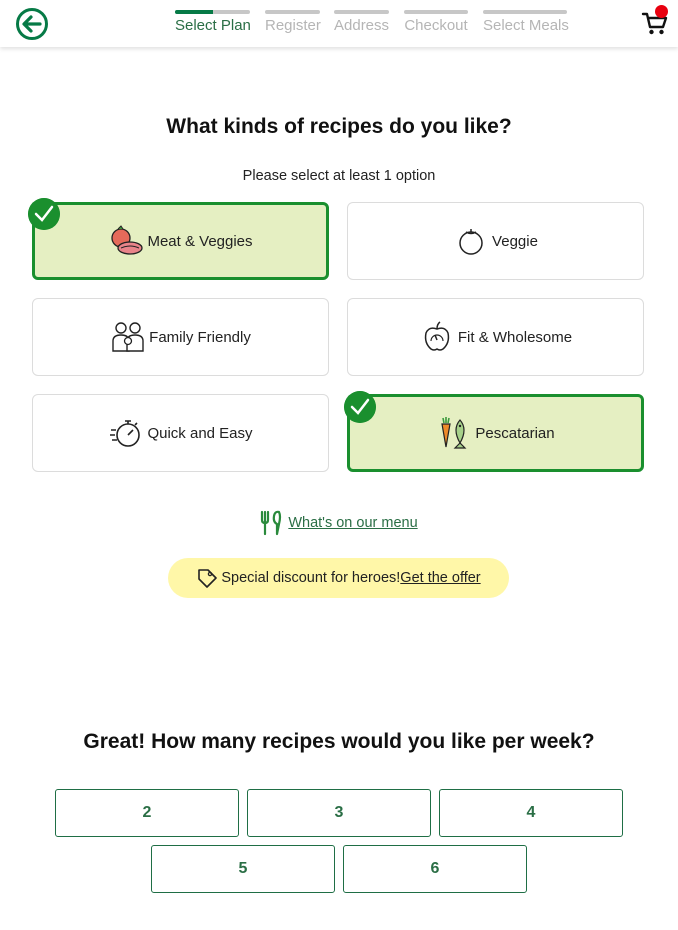 This screenshot has height=930, width=678. What do you see at coordinates (125, 433) in the screenshot?
I see `stopwatch-icon` at bounding box center [125, 433].